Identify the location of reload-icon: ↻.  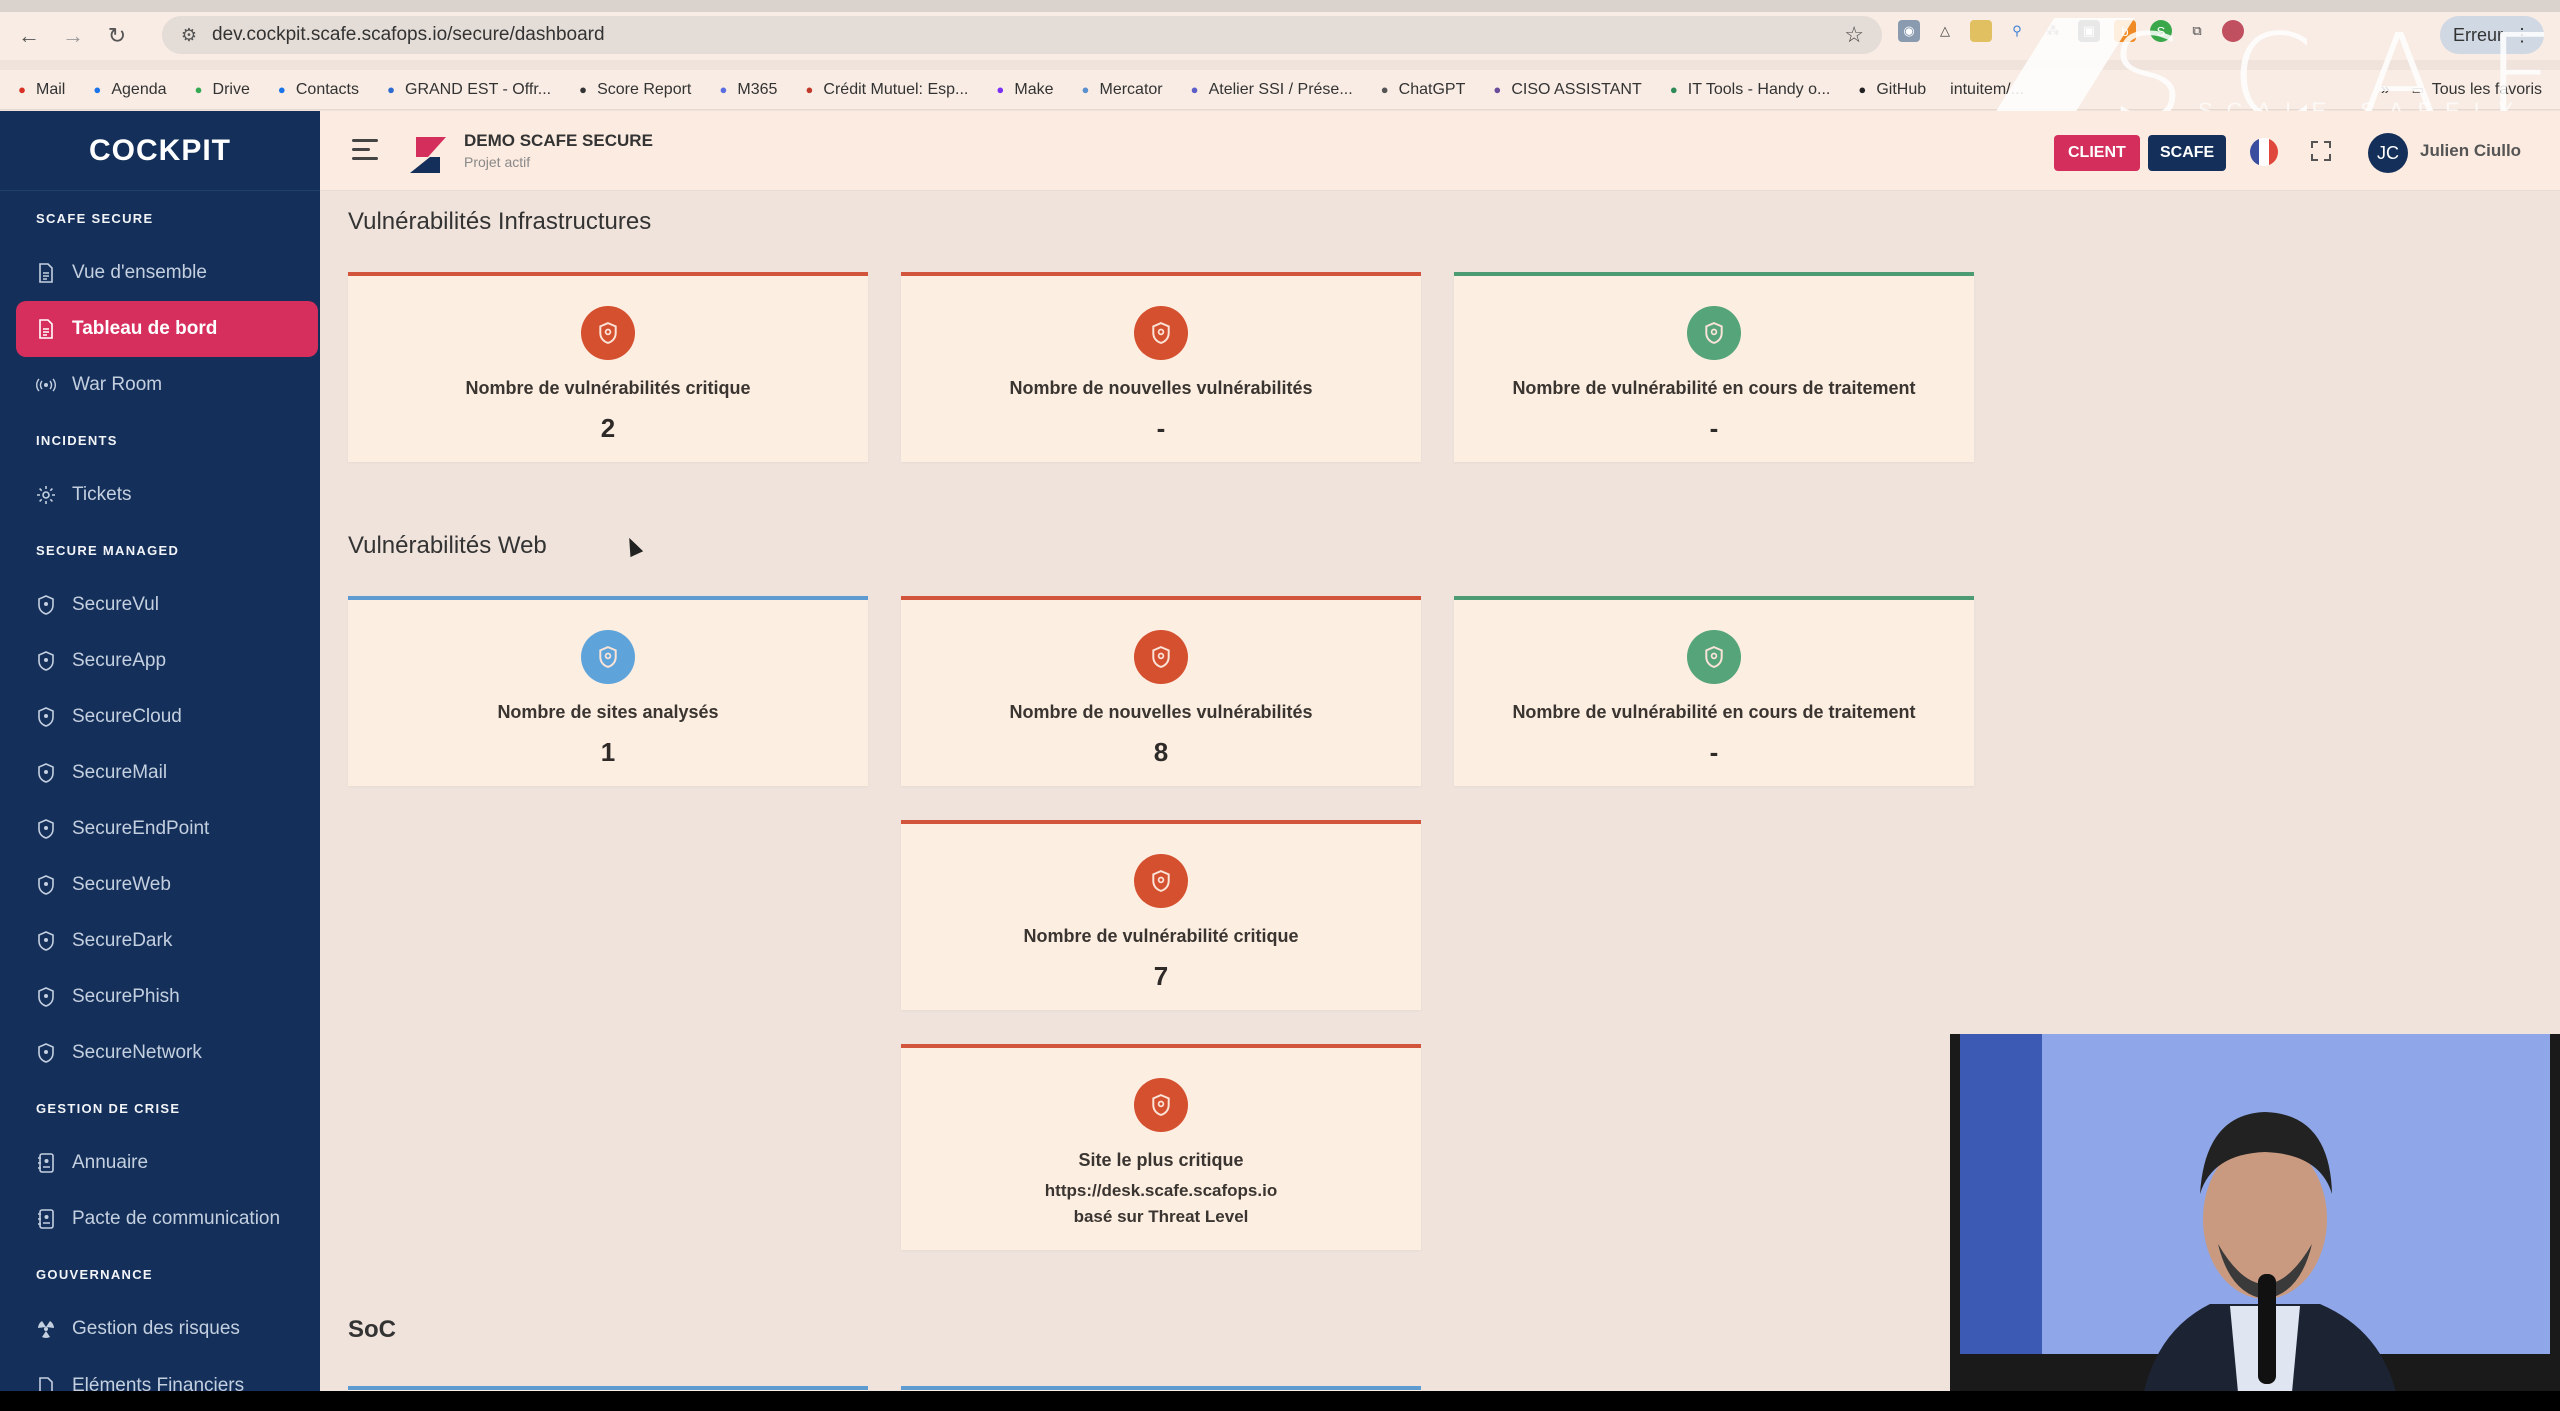
(117, 36).